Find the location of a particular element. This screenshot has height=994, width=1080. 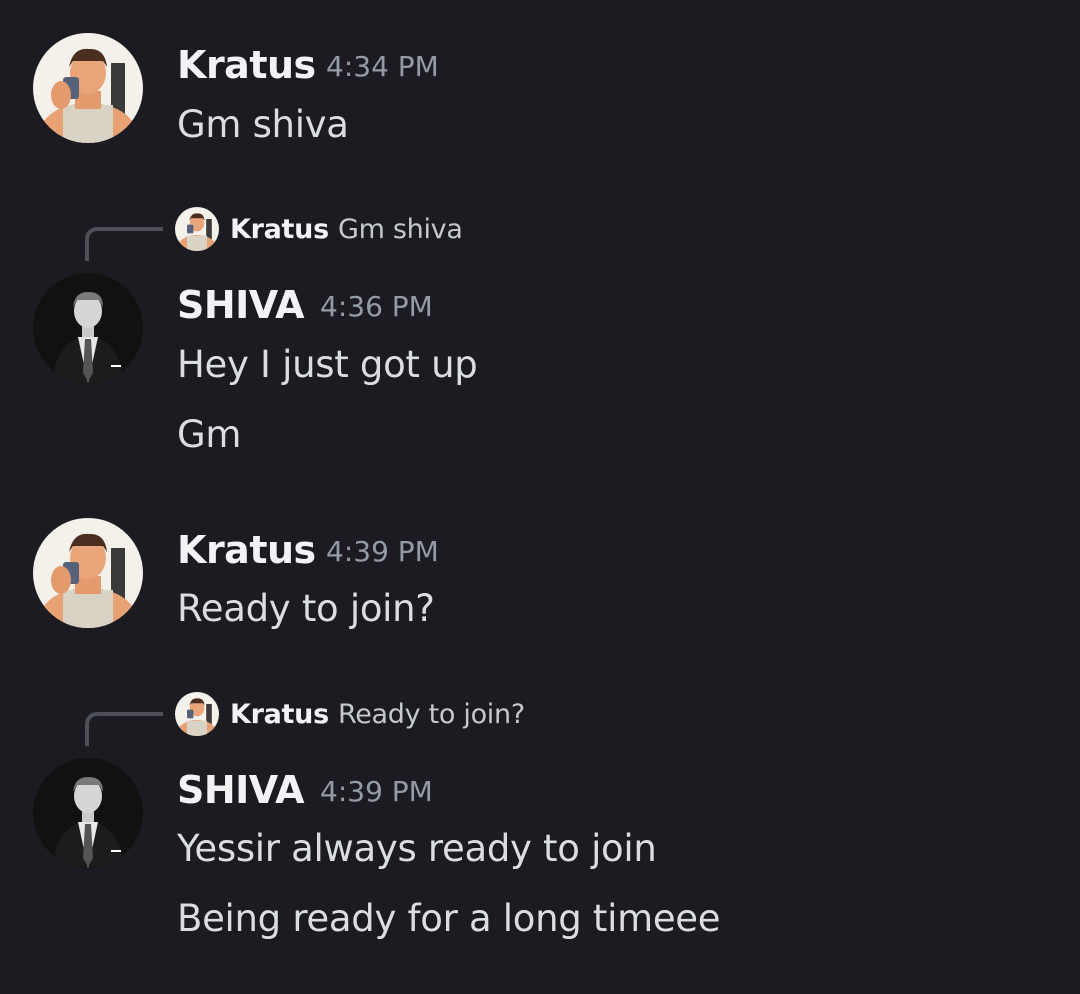

message-text: Hey I just got up is located at coordinates (327, 364).